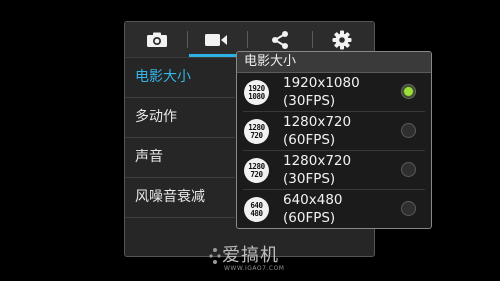  I want to click on resolution-option: 1920 1080 1920x1080 (30FPS), so click(334, 92).